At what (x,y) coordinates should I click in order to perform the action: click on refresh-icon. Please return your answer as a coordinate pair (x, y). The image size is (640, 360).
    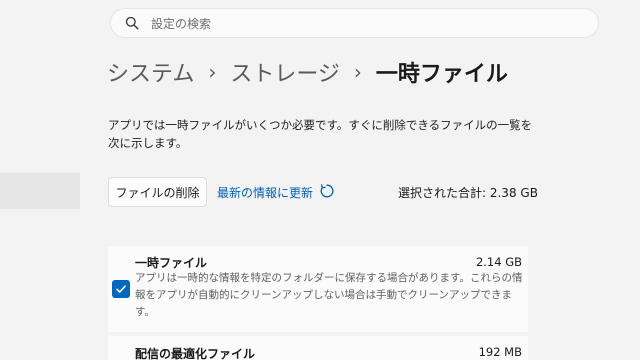
    Looking at the image, I should click on (327, 192).